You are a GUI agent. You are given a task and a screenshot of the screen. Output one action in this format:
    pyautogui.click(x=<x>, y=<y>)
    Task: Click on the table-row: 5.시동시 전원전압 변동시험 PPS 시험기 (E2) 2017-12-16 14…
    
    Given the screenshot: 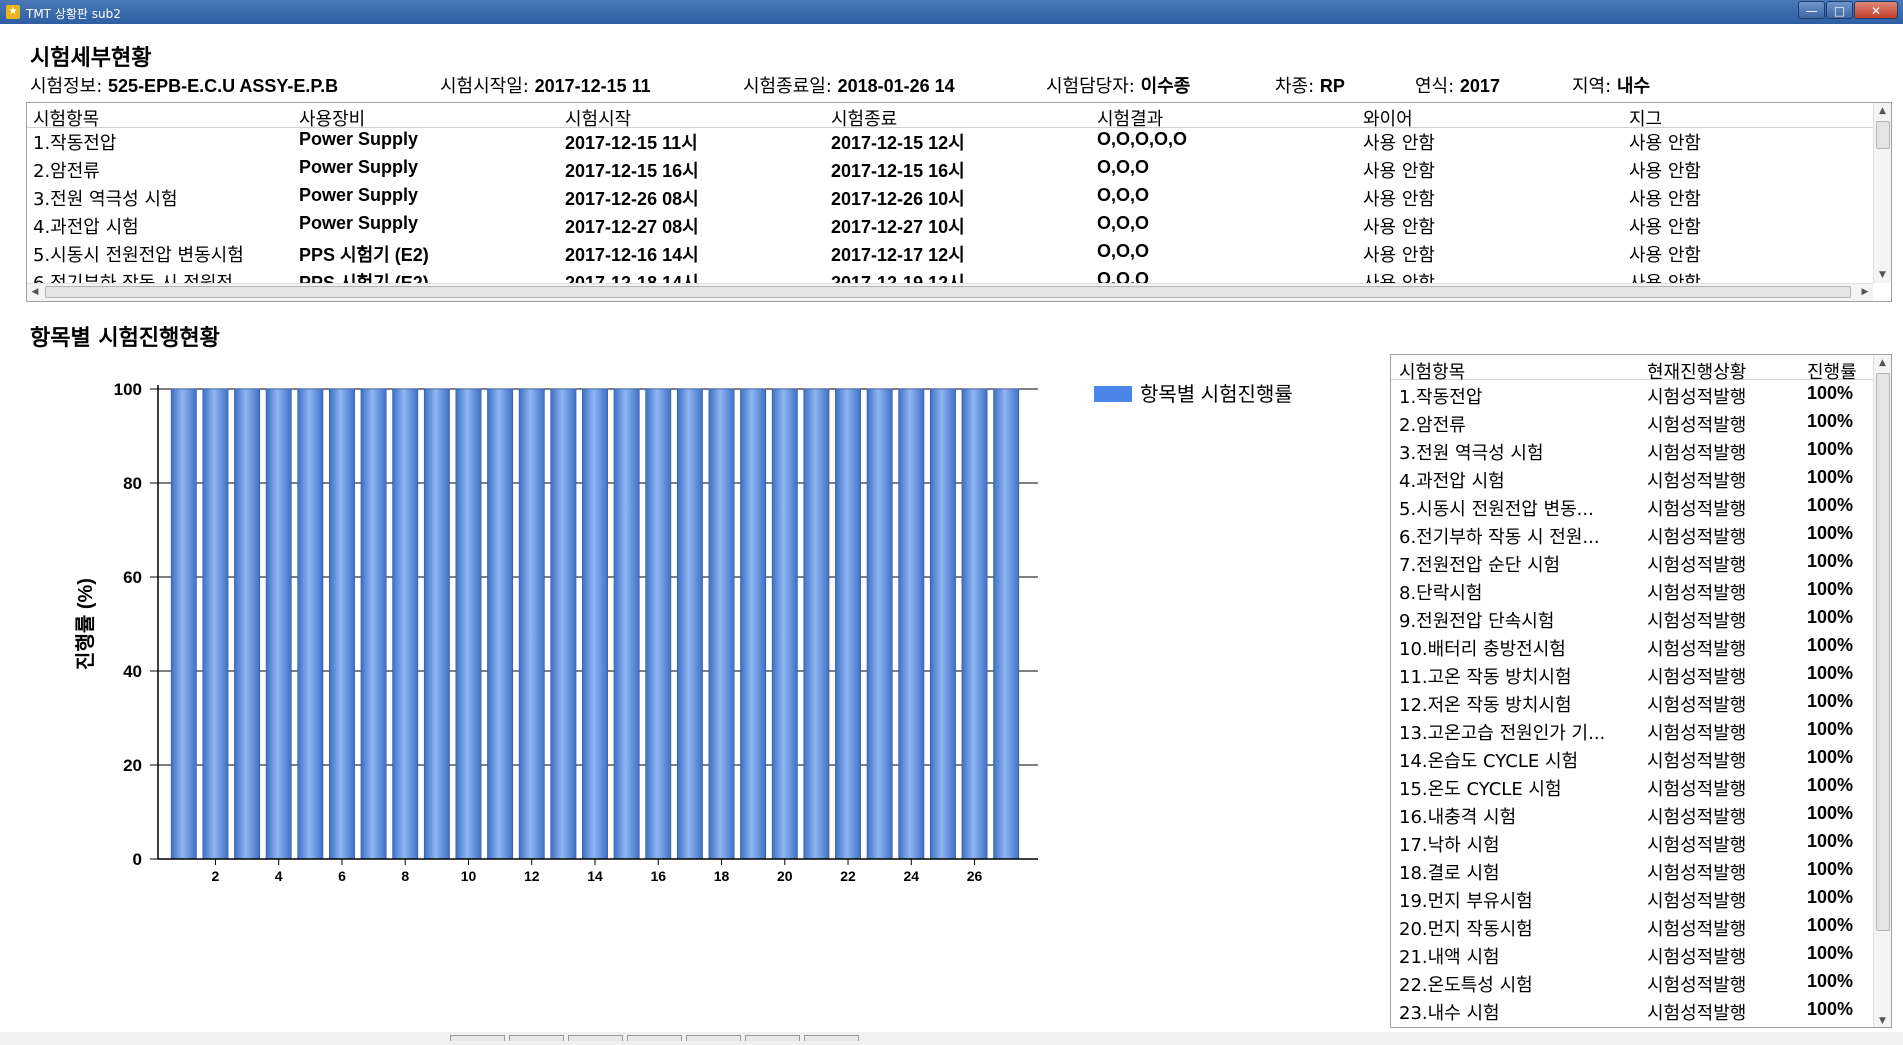 What is the action you would take?
    pyautogui.click(x=950, y=253)
    